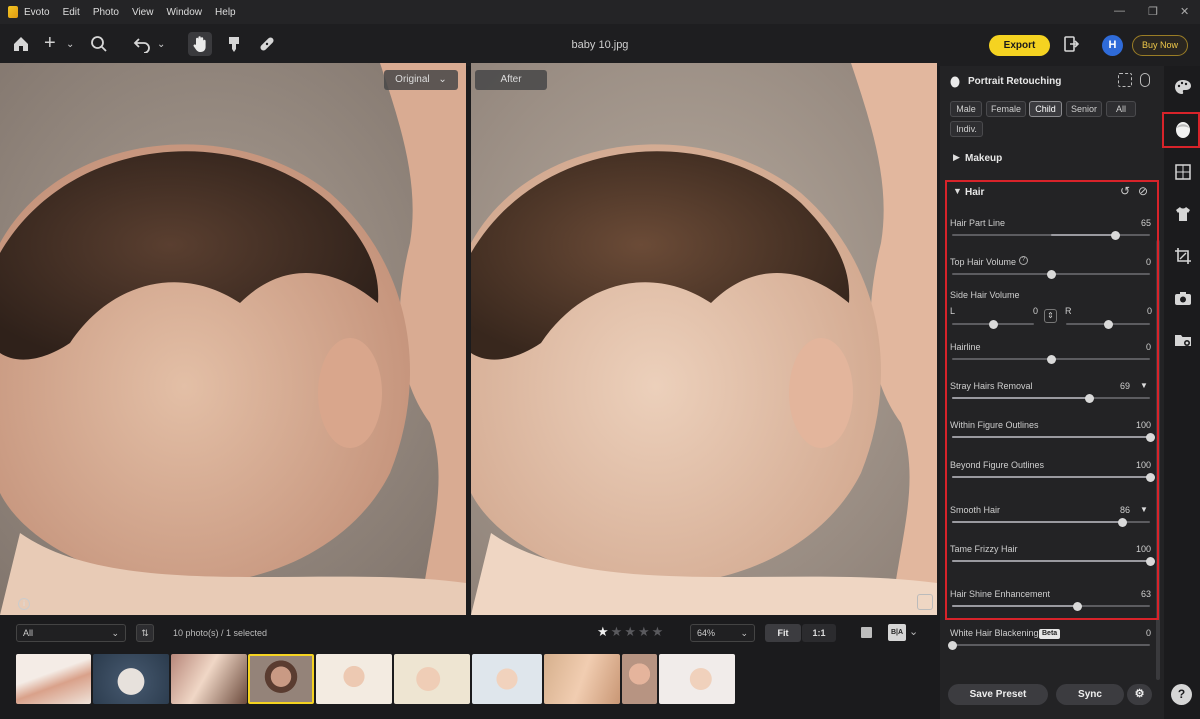 The width and height of the screenshot is (1200, 719). I want to click on rating-stars: ★★★★★, so click(631, 632).